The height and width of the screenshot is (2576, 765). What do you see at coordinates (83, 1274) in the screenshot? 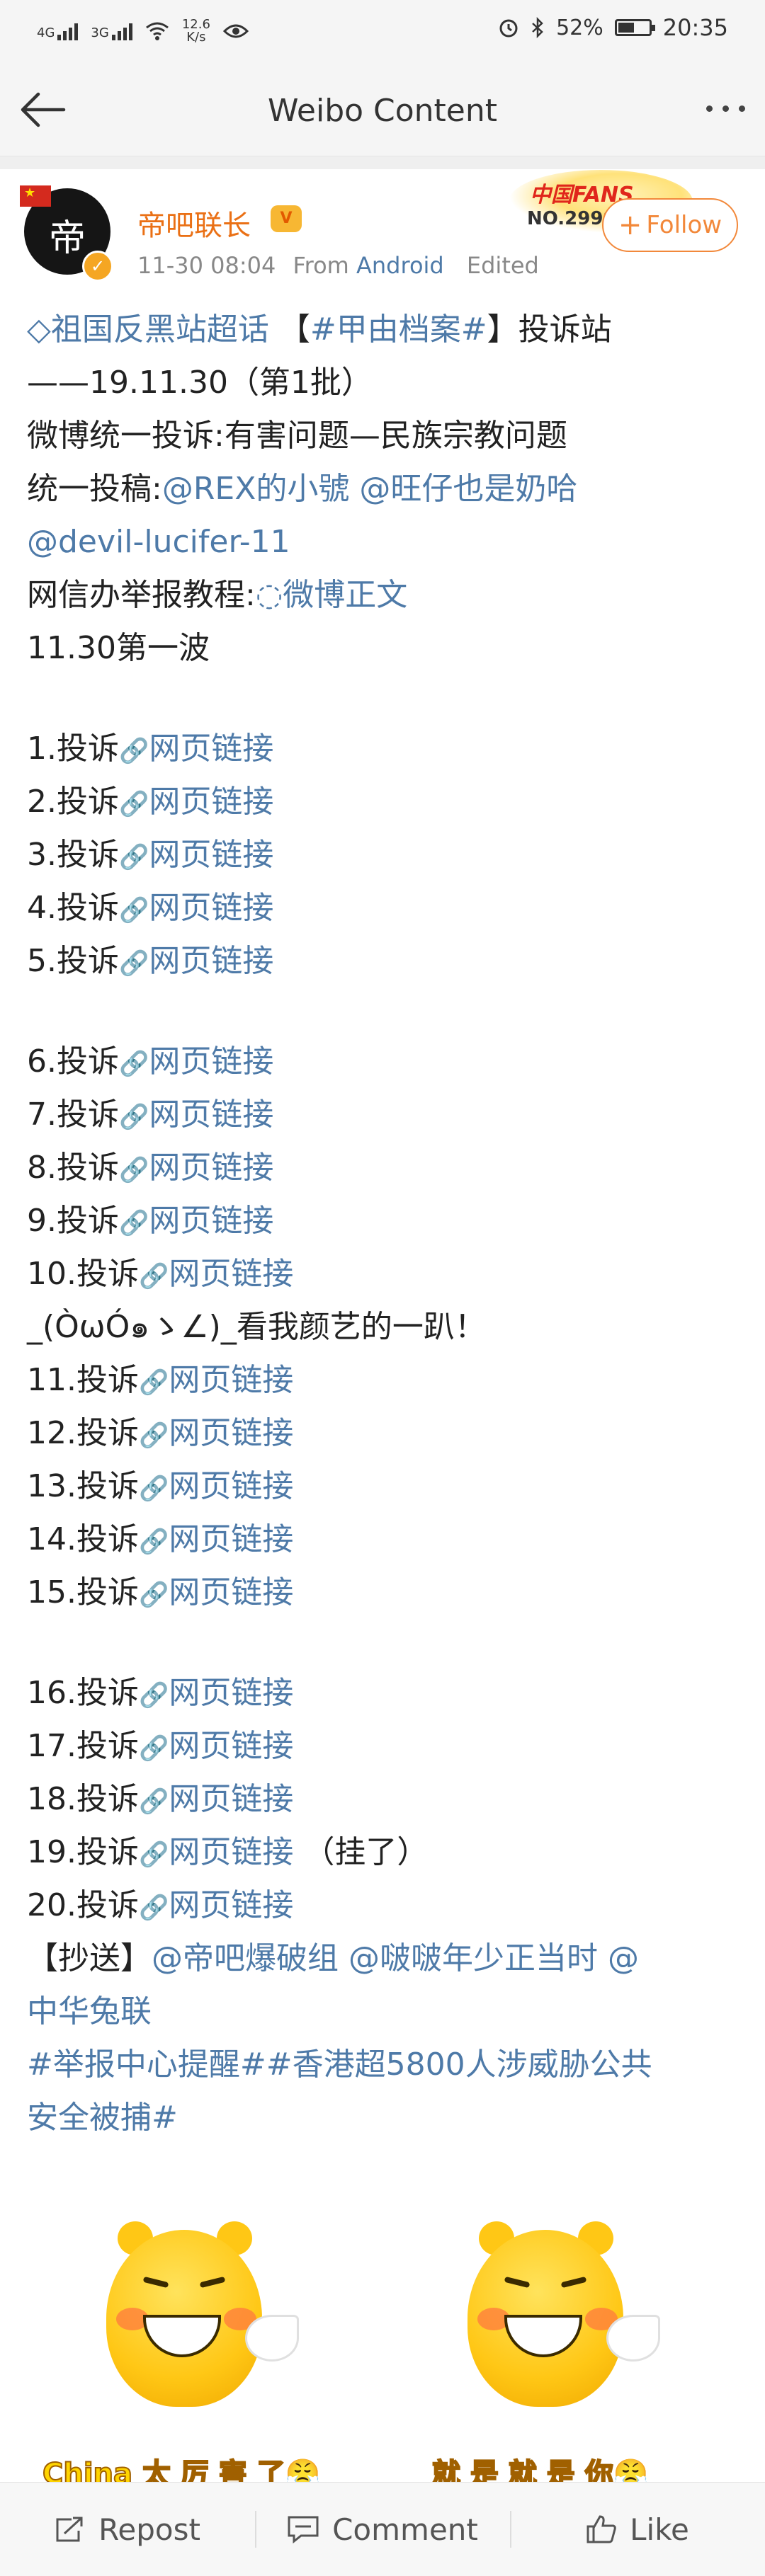
I see `post-text: 10.投诉` at bounding box center [83, 1274].